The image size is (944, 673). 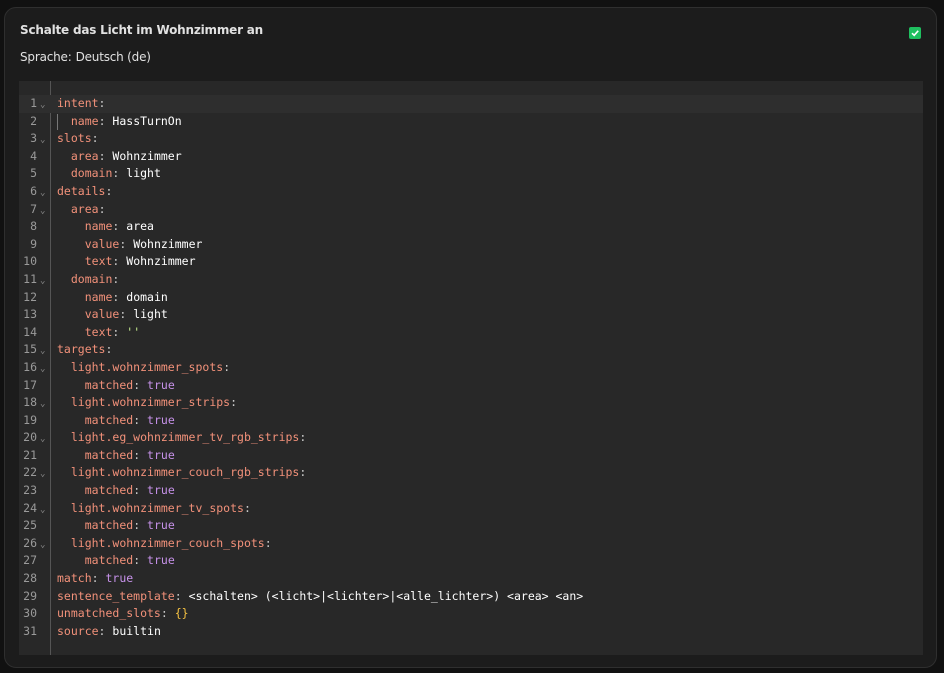 I want to click on line-number: 30, so click(x=30, y=613).